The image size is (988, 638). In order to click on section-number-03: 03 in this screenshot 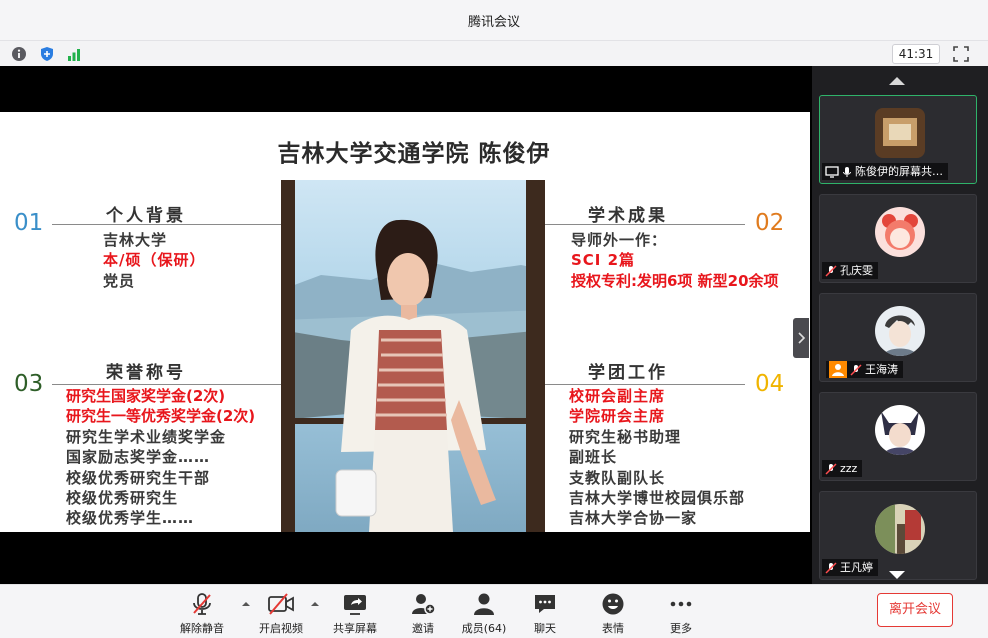, I will do `click(29, 384)`.